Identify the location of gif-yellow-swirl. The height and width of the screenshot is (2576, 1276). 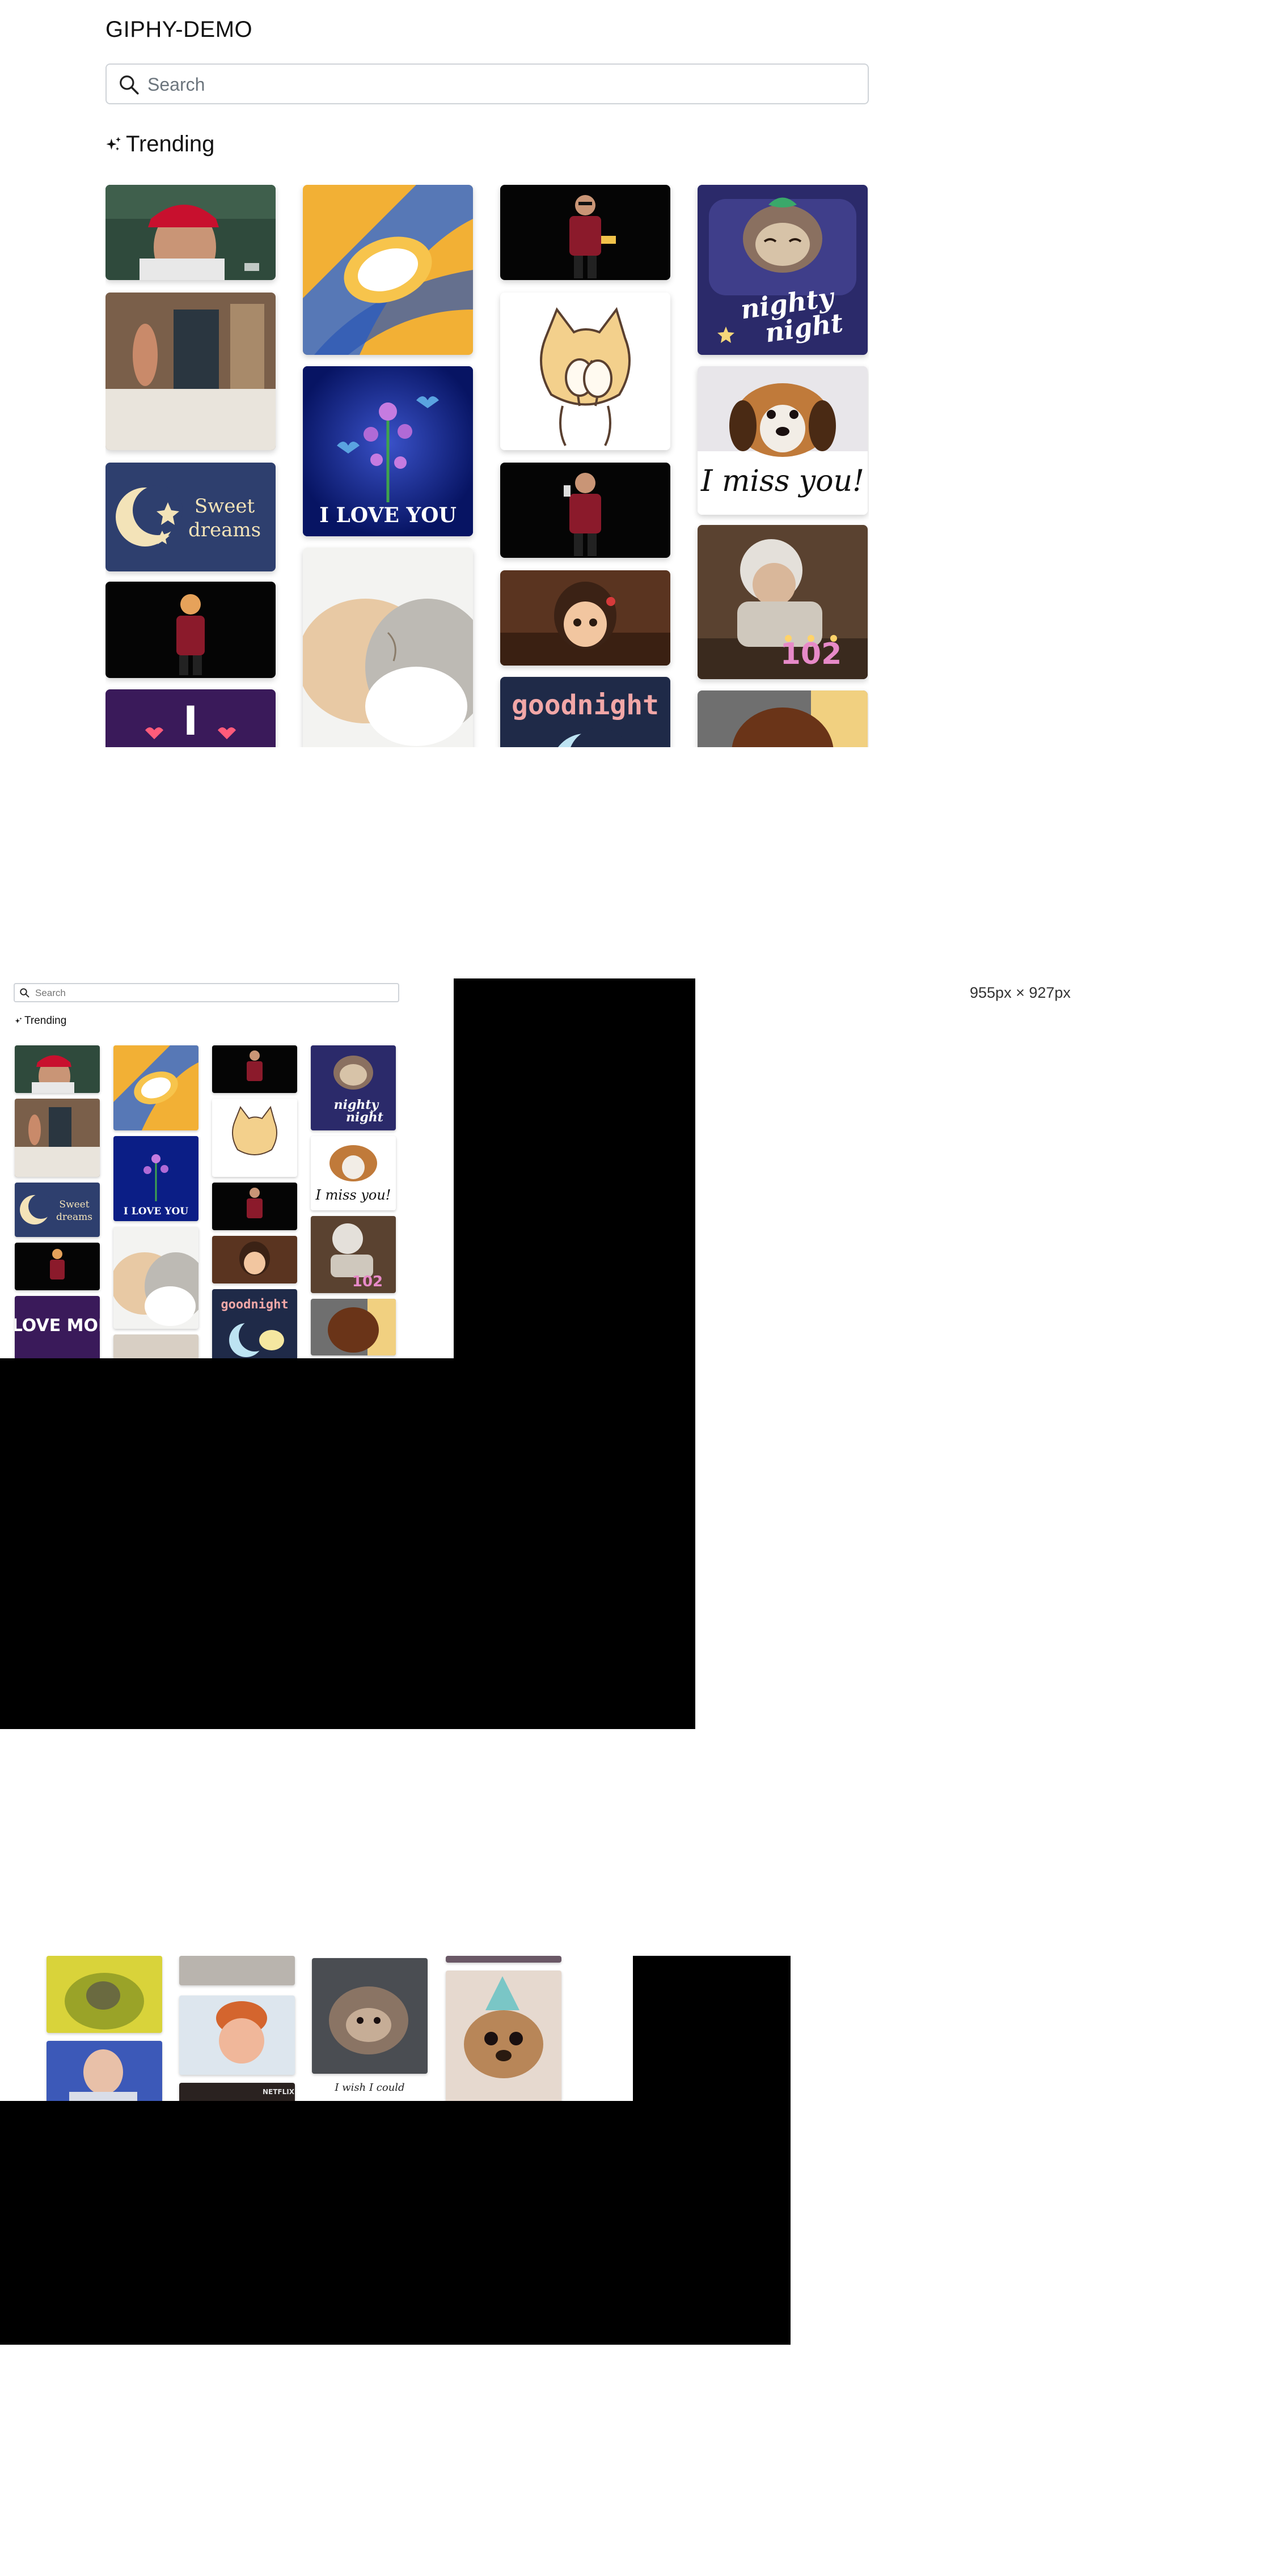
(388, 270).